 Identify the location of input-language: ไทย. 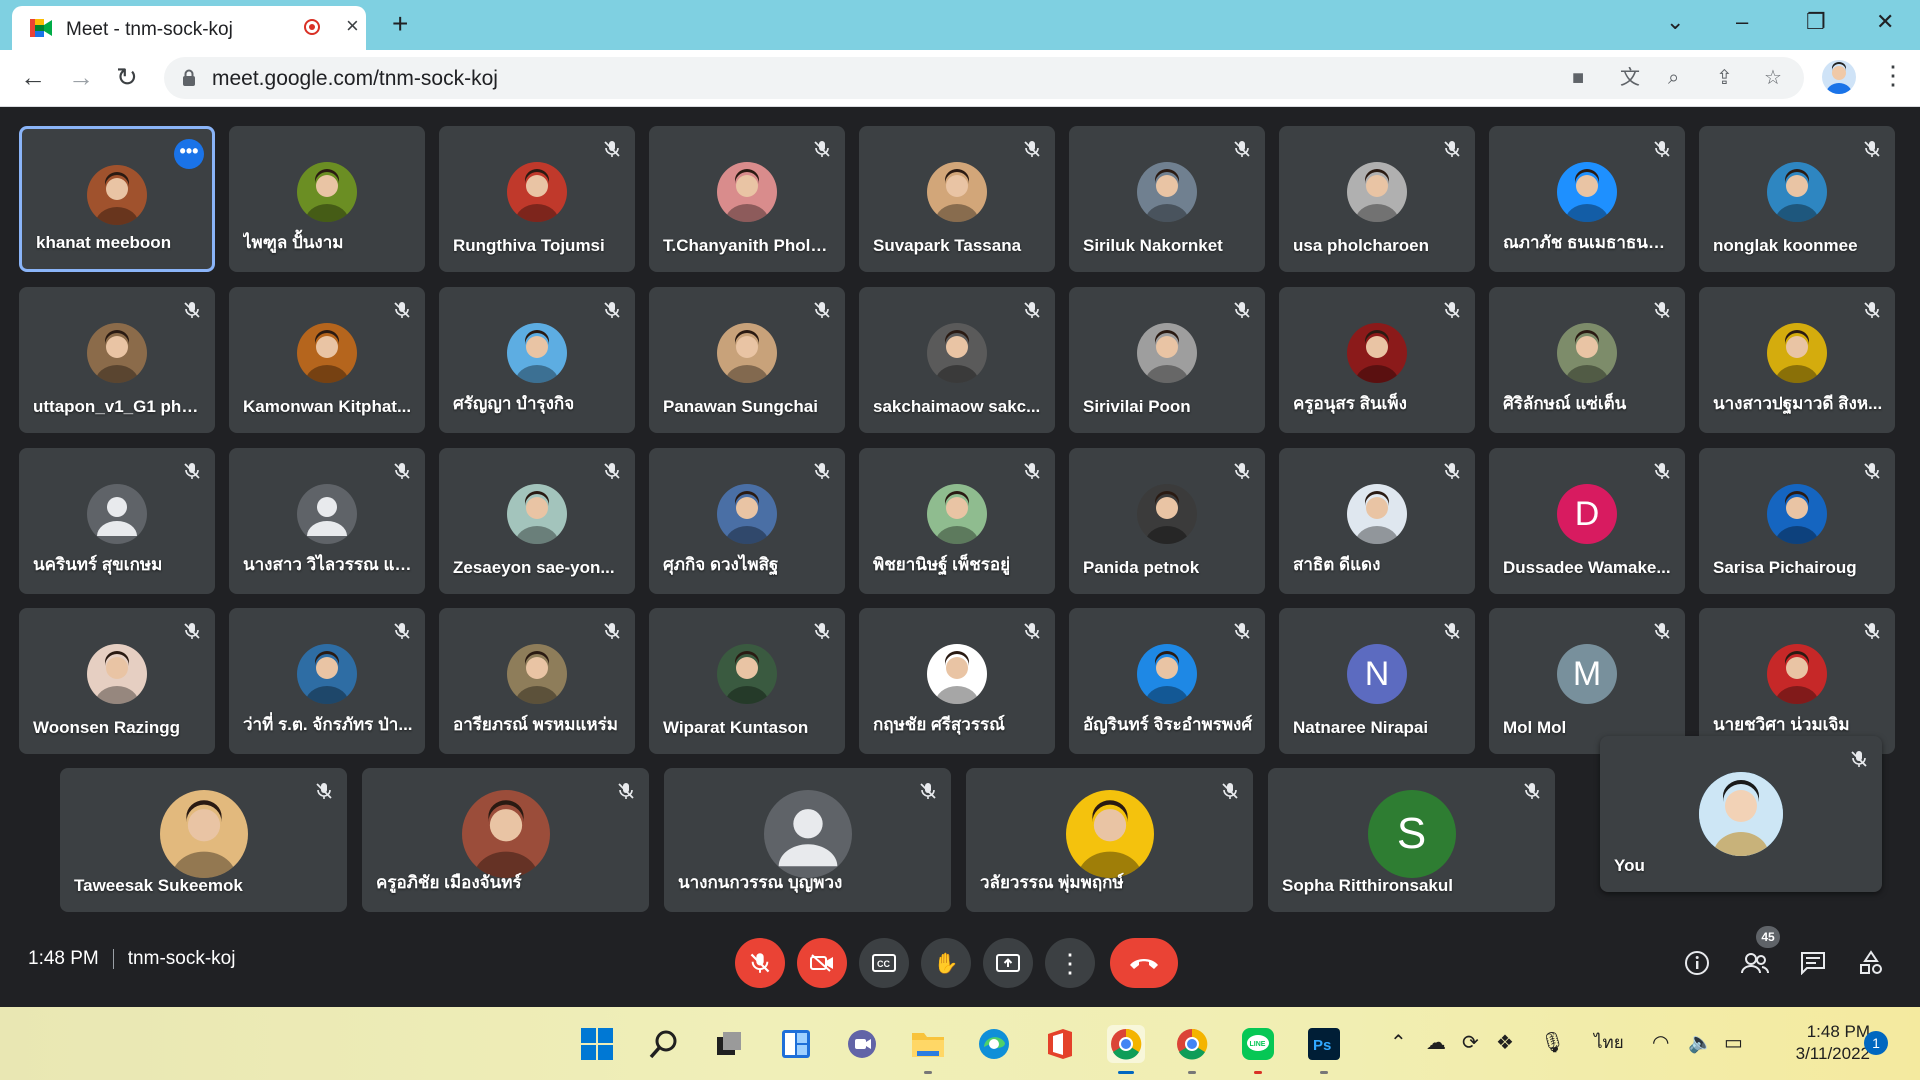
(1609, 1043).